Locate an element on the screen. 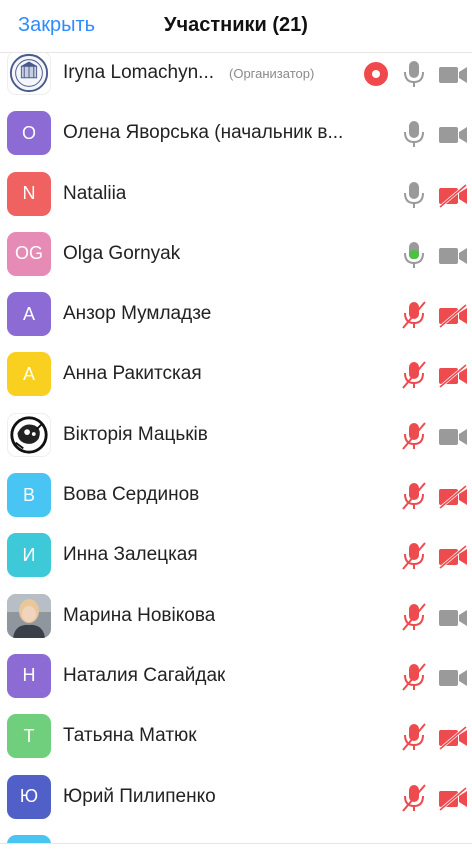 The image size is (472, 852). avatar: Ю is located at coordinates (29, 797).